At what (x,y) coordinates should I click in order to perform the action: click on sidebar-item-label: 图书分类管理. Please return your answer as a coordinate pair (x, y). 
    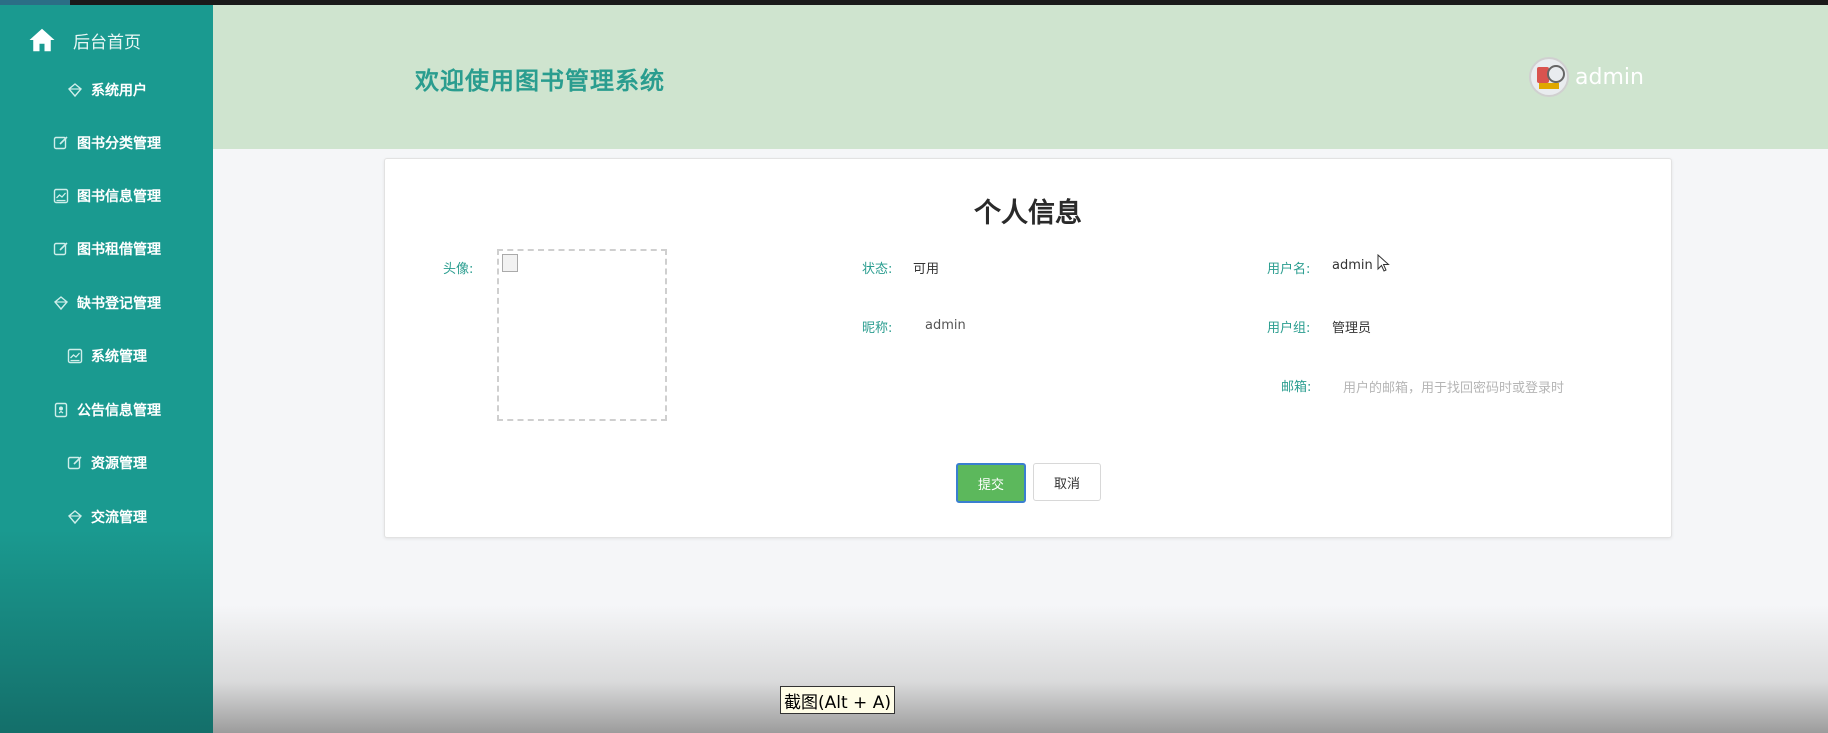
    Looking at the image, I should click on (119, 144).